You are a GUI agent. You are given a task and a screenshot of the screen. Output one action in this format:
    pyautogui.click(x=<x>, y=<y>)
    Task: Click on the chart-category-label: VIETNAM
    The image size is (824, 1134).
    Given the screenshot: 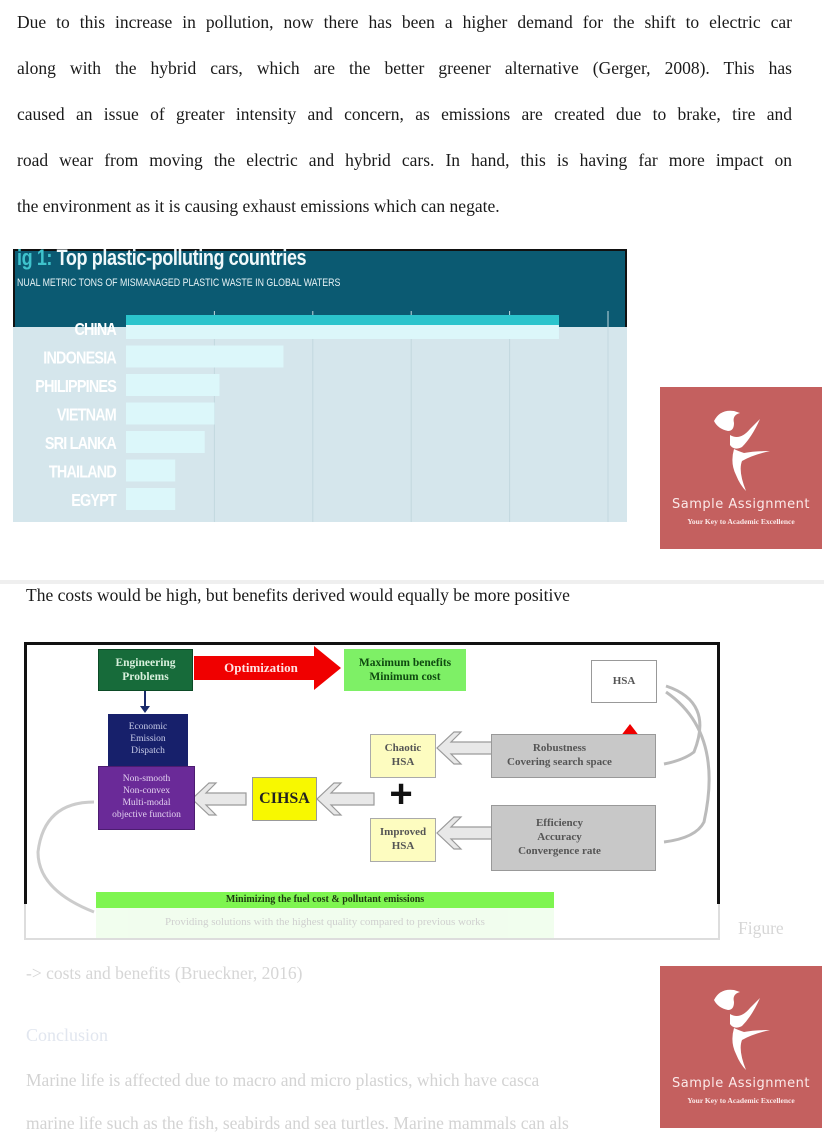 What is the action you would take?
    pyautogui.click(x=86, y=415)
    